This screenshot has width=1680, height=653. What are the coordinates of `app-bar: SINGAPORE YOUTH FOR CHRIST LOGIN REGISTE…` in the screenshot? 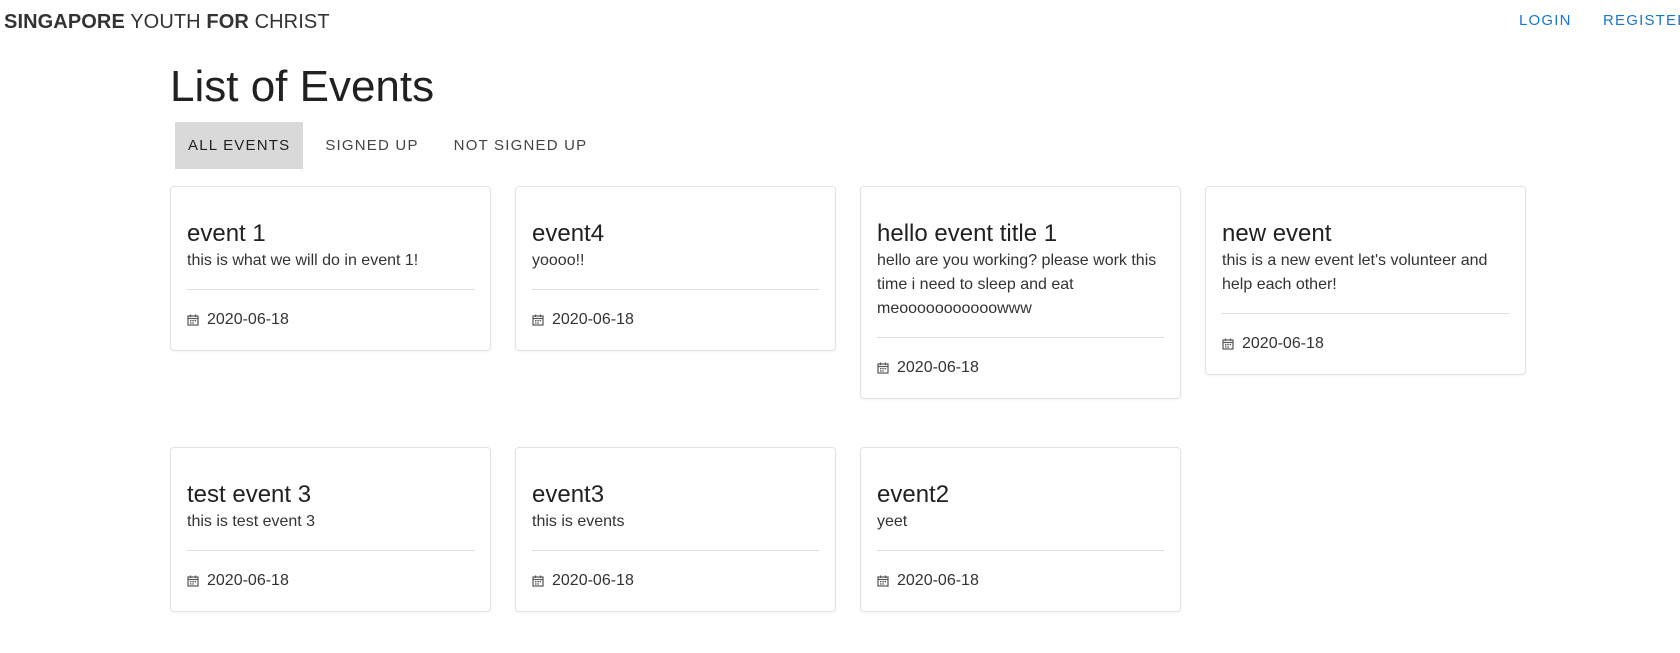 It's located at (840, 22).